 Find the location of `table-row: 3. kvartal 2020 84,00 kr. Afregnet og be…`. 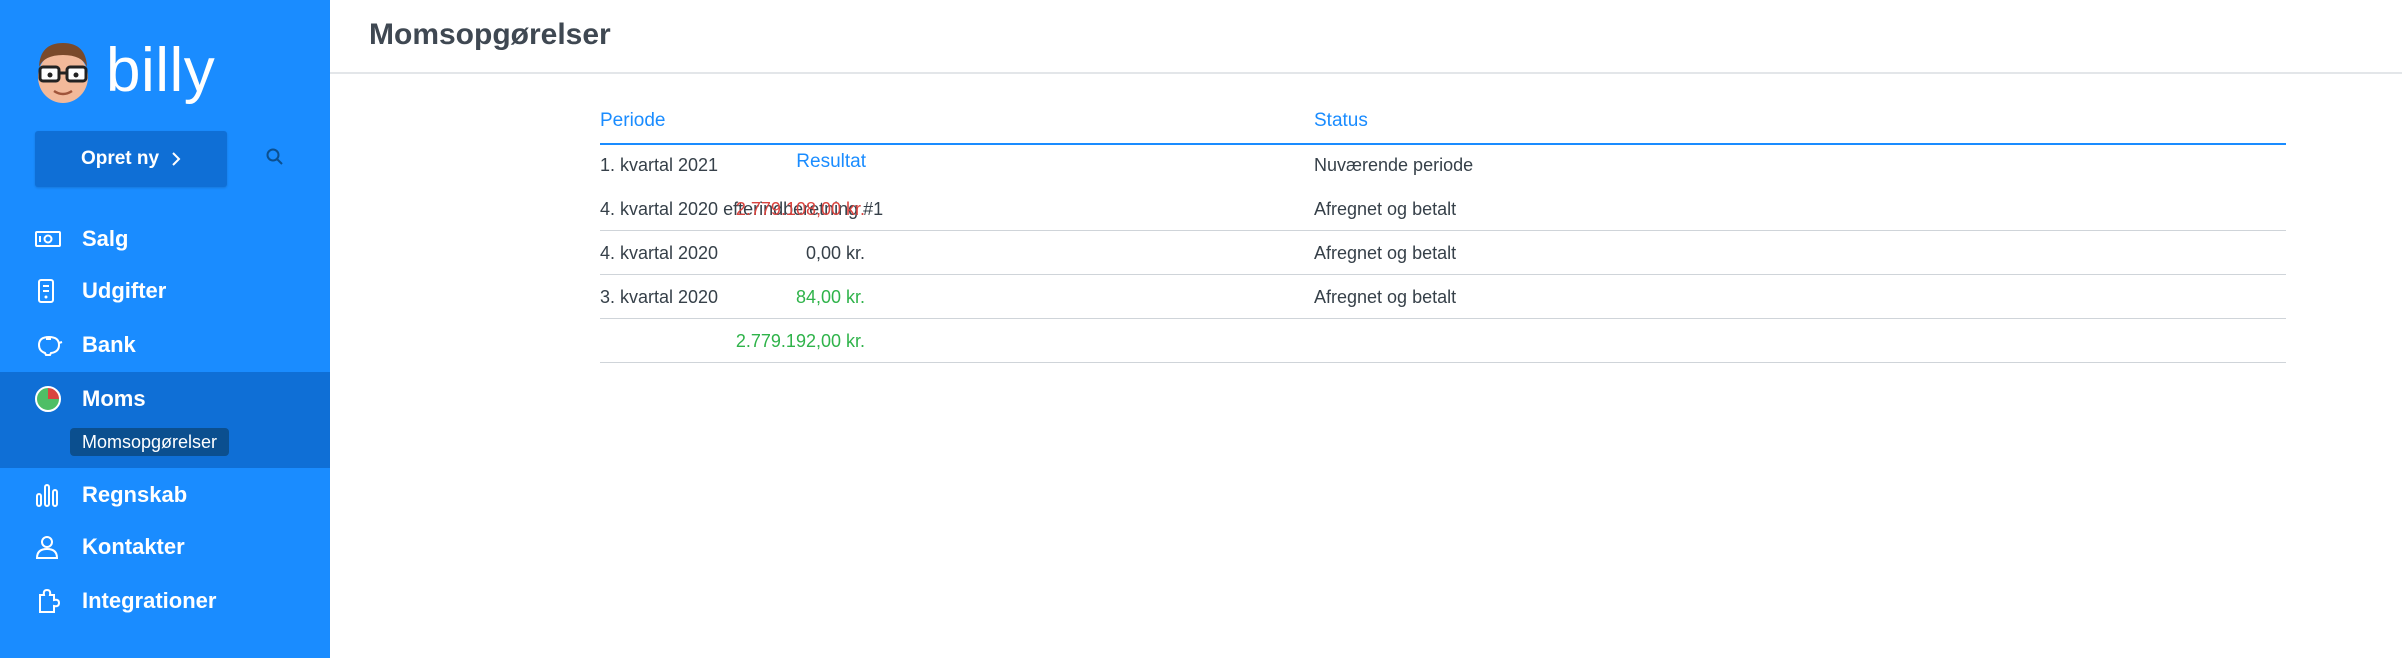

table-row: 3. kvartal 2020 84,00 kr. Afregnet og be… is located at coordinates (1443, 297).